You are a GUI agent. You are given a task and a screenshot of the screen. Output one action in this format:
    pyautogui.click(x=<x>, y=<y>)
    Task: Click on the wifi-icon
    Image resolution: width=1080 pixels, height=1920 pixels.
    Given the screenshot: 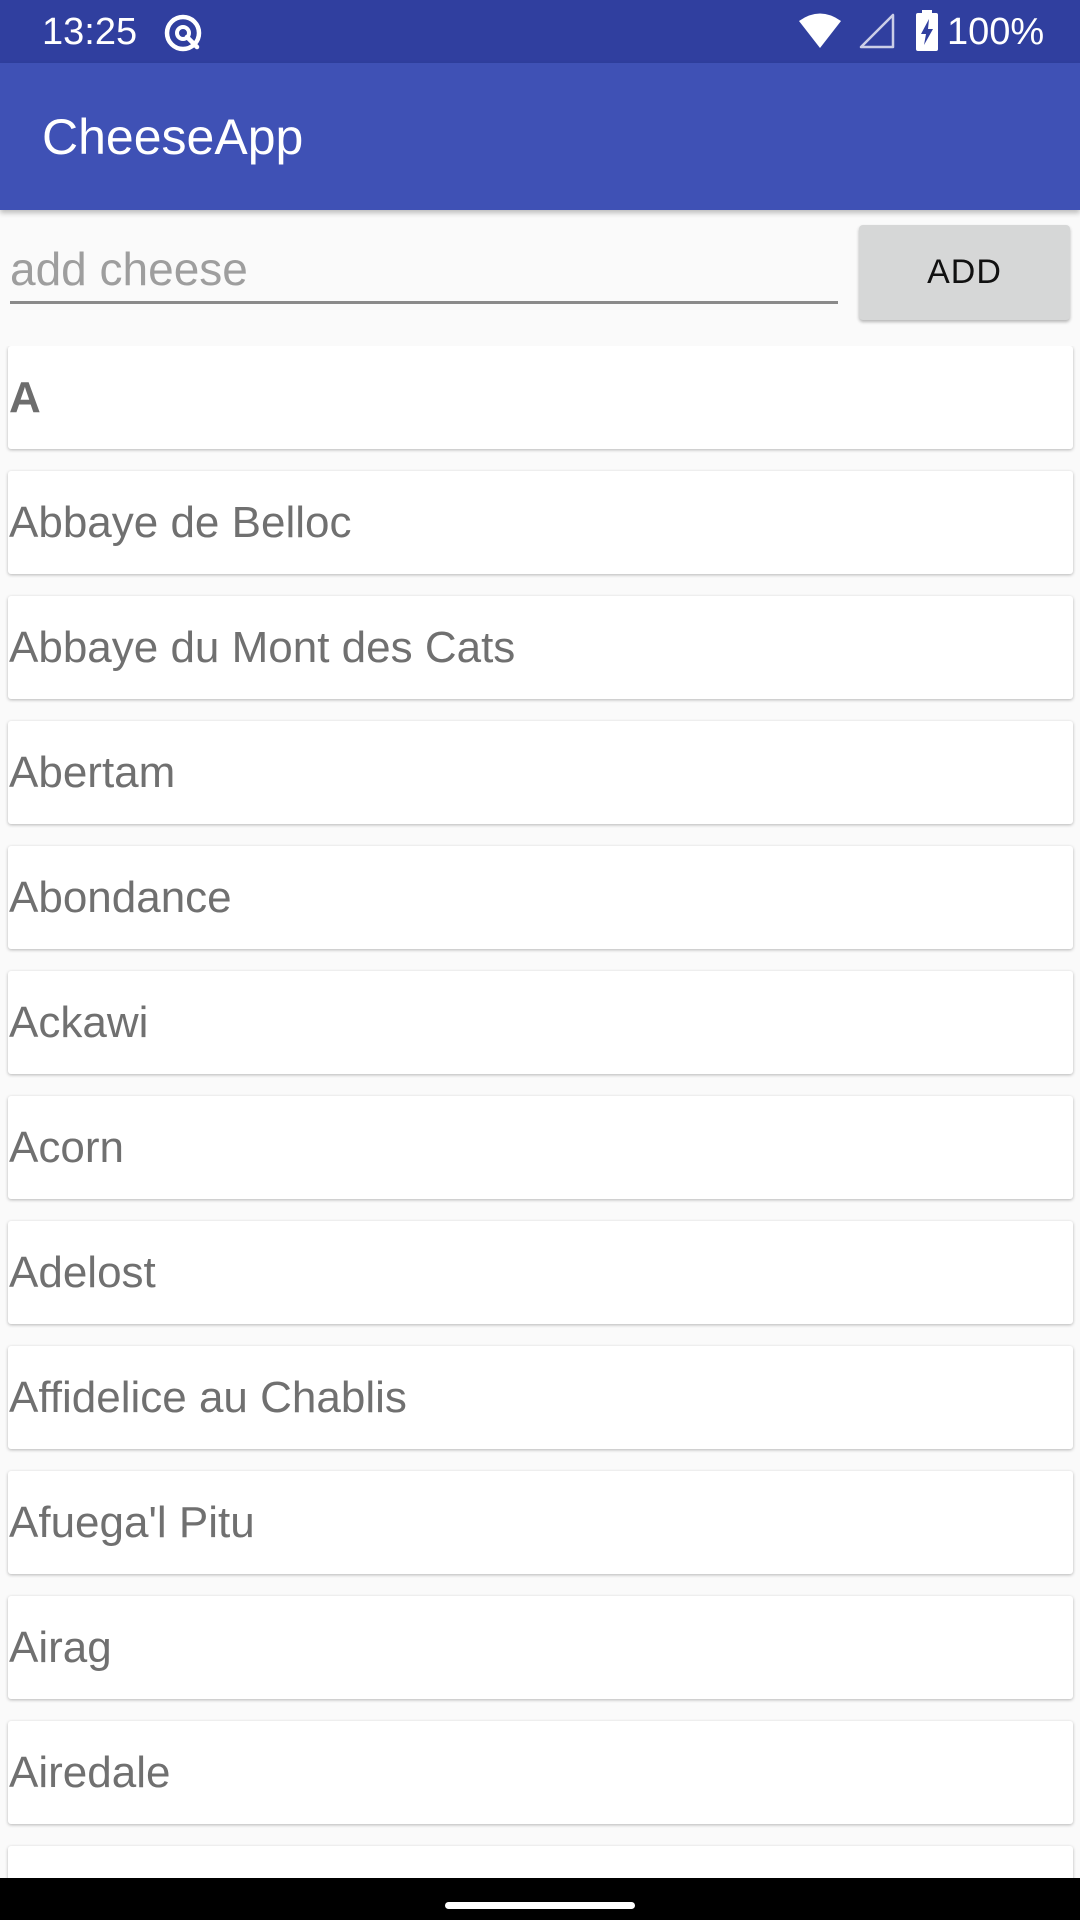 What is the action you would take?
    pyautogui.click(x=820, y=31)
    